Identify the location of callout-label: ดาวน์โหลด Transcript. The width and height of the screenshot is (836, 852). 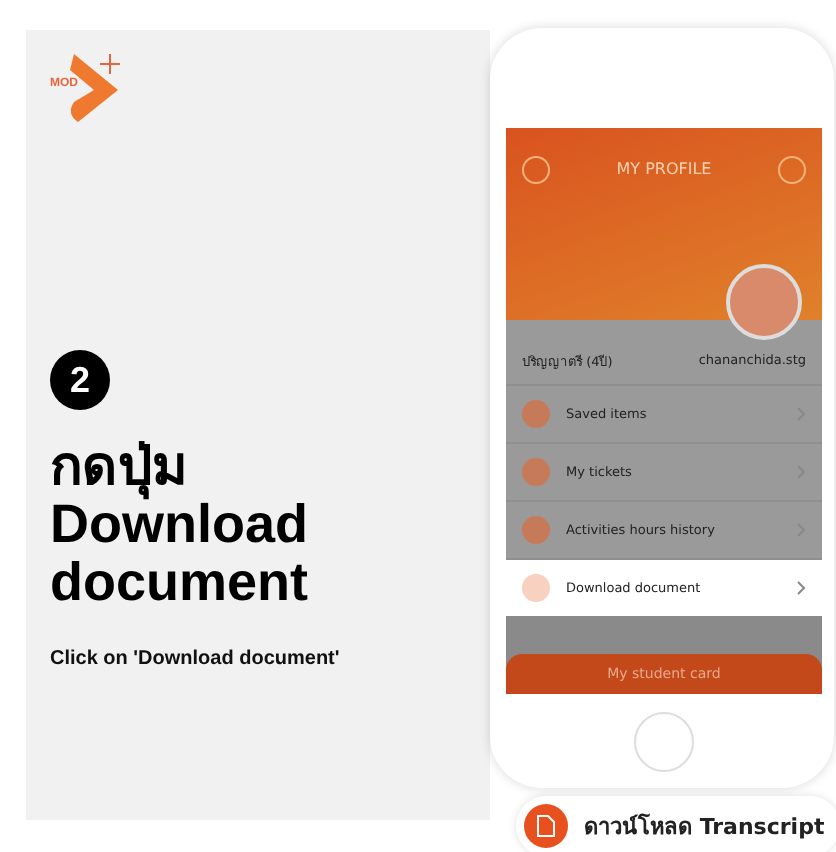
(704, 827).